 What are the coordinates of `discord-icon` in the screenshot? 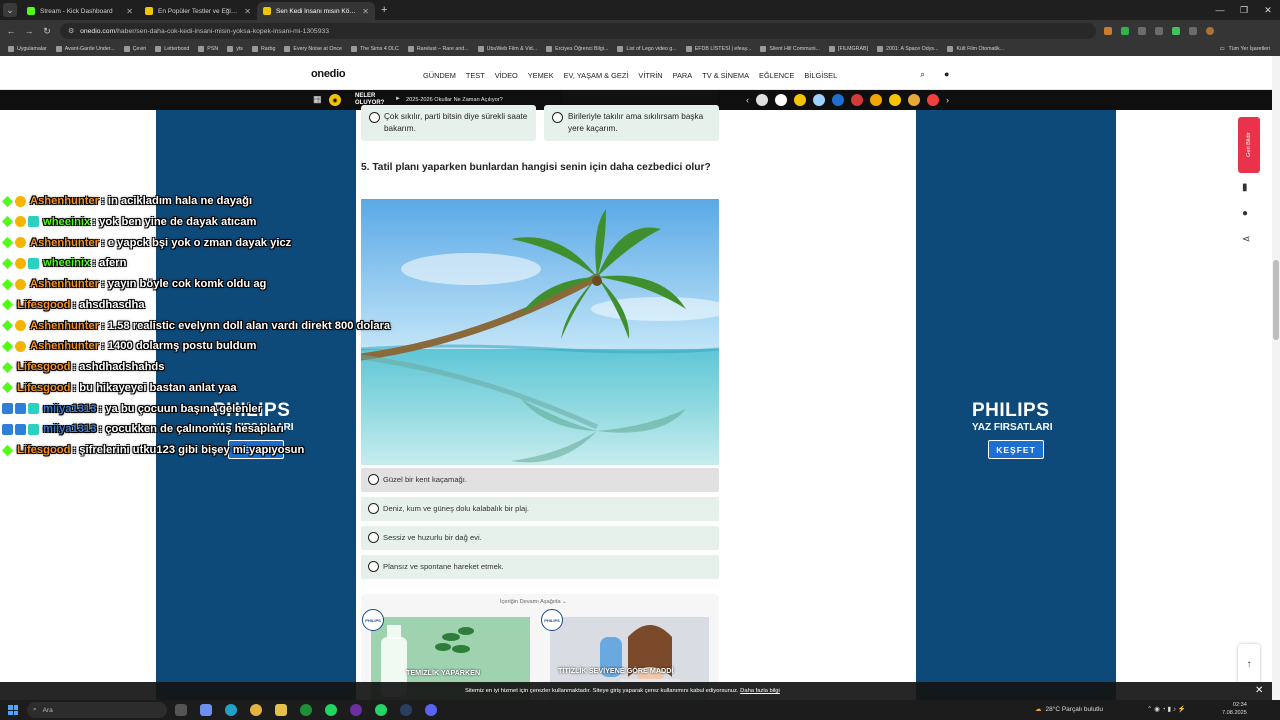 It's located at (431, 710).